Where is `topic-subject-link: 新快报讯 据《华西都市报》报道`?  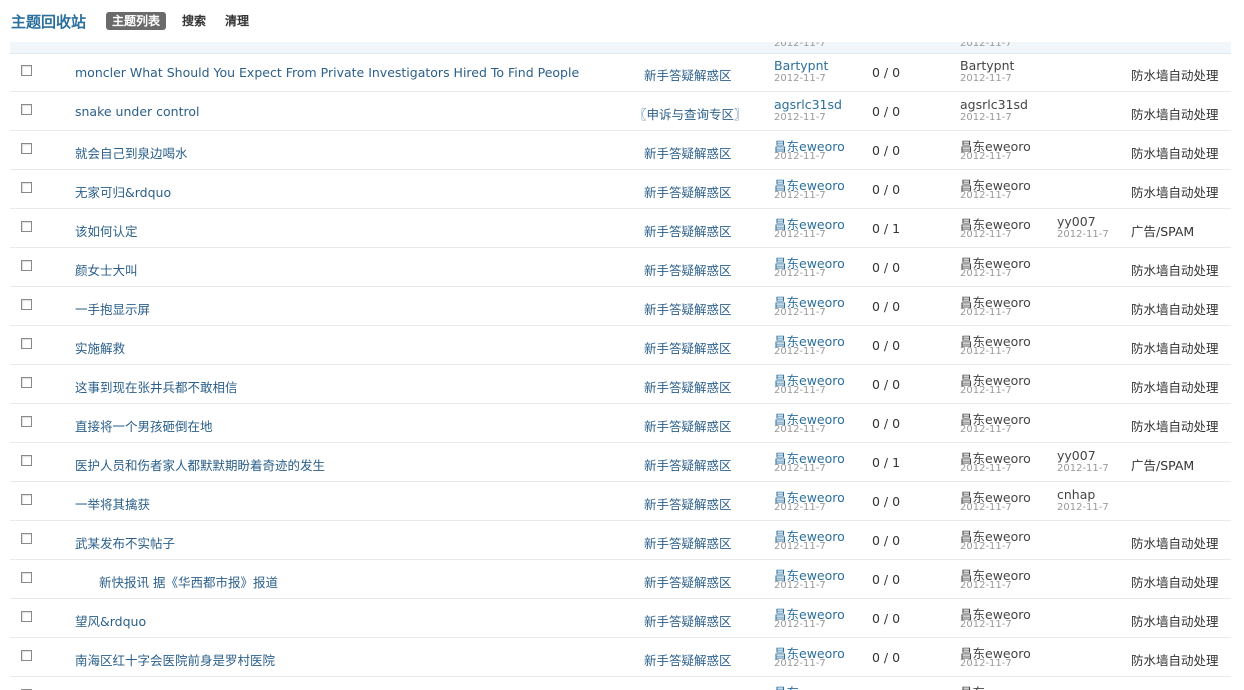
topic-subject-link: 新快报讯 据《华西都市报》报道 is located at coordinates (188, 581).